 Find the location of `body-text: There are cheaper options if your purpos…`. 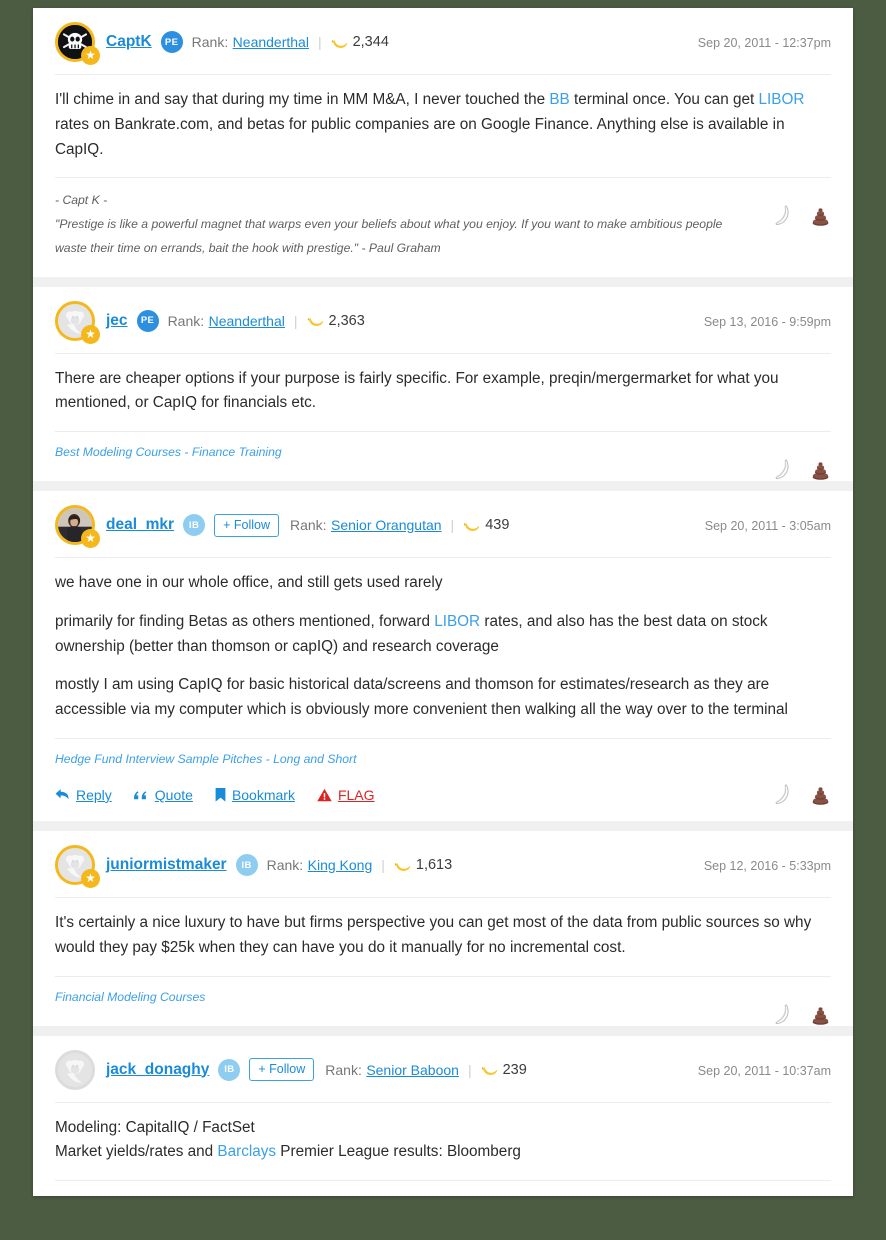

body-text: There are cheaper options if your purpos… is located at coordinates (417, 390).